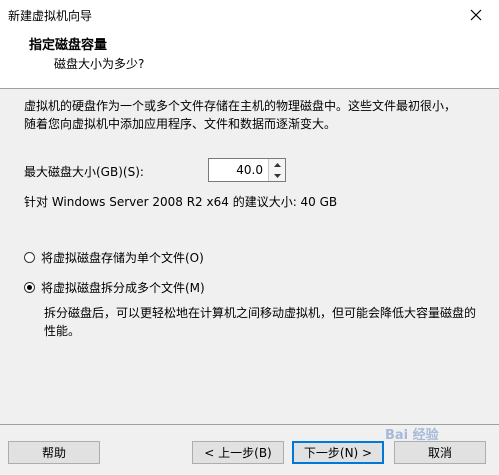  What do you see at coordinates (29, 287) in the screenshot?
I see `radio-split-files` at bounding box center [29, 287].